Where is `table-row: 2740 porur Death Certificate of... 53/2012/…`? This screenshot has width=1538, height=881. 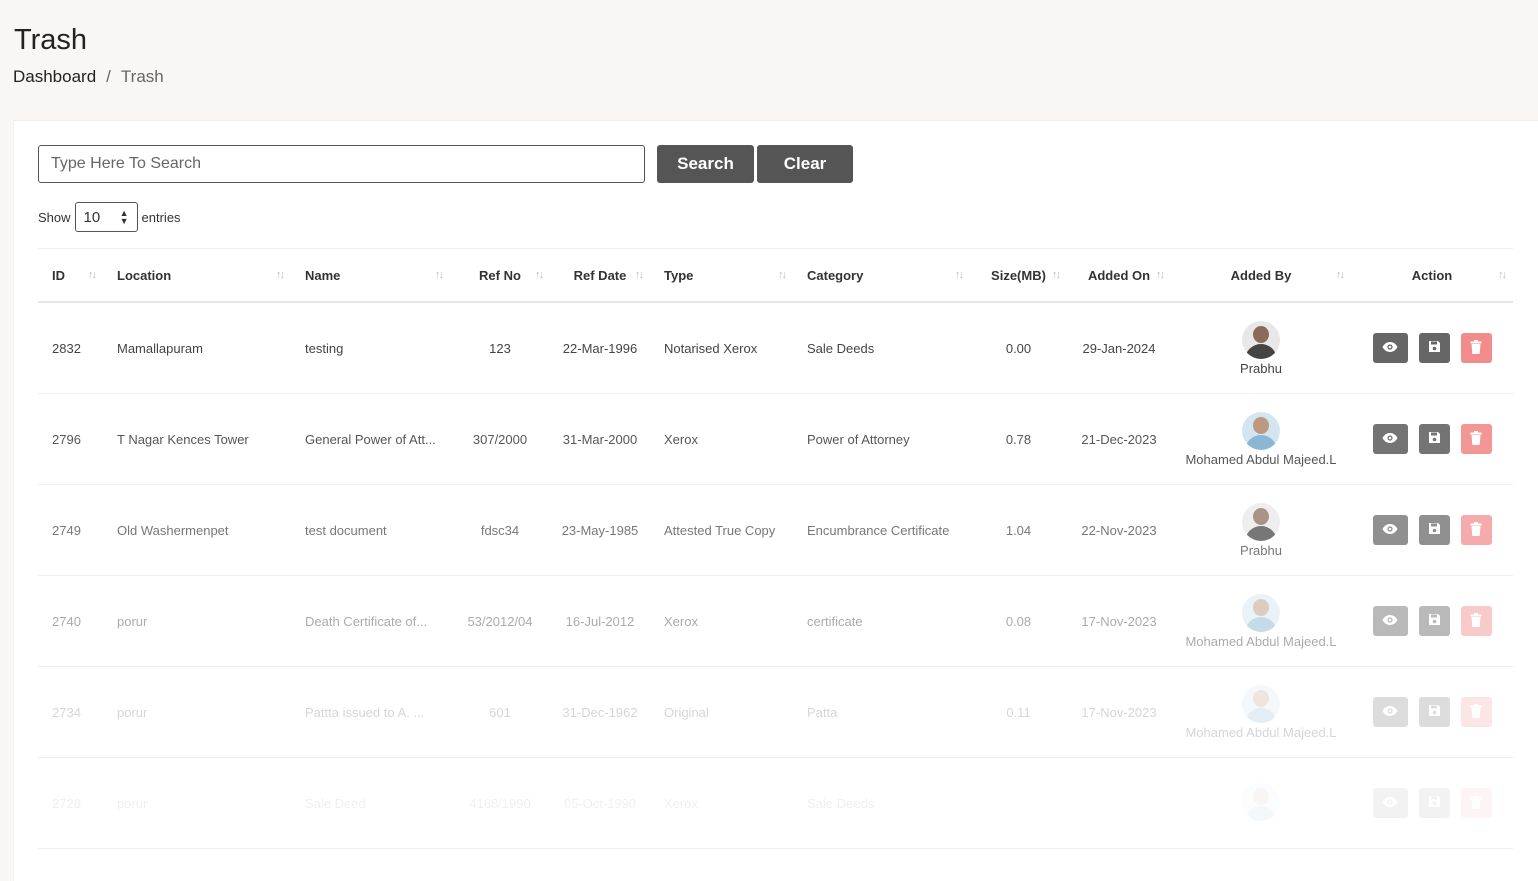
table-row: 2740 porur Death Certificate of... 53/2012/… is located at coordinates (775, 621).